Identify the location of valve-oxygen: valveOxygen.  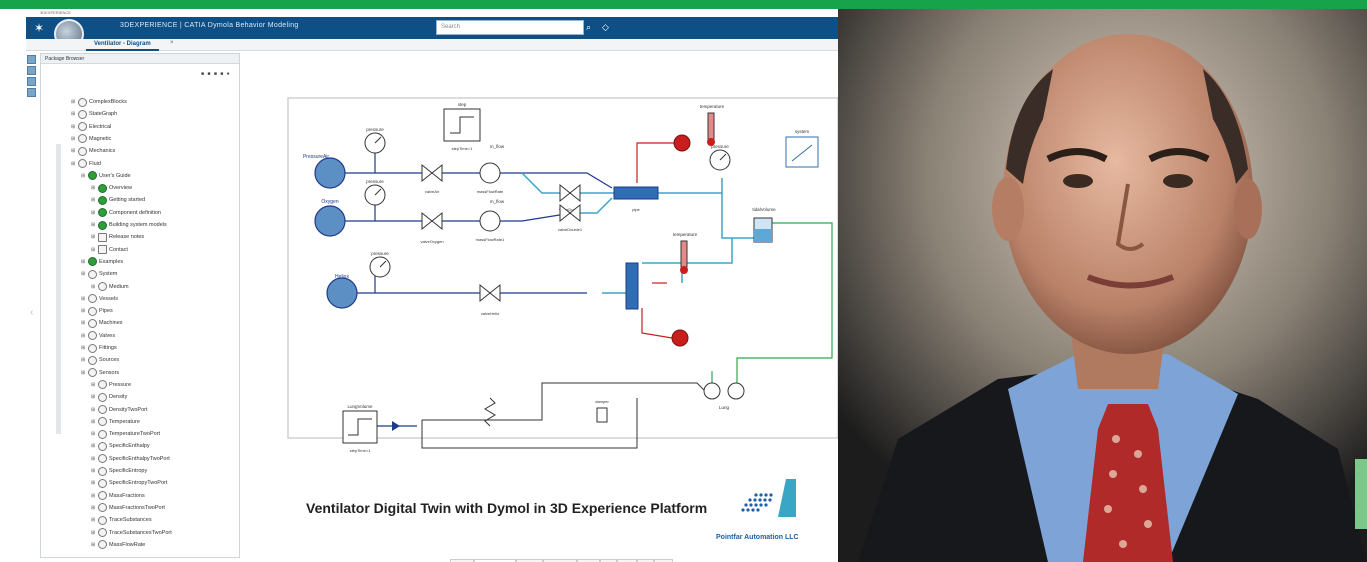
(432, 227).